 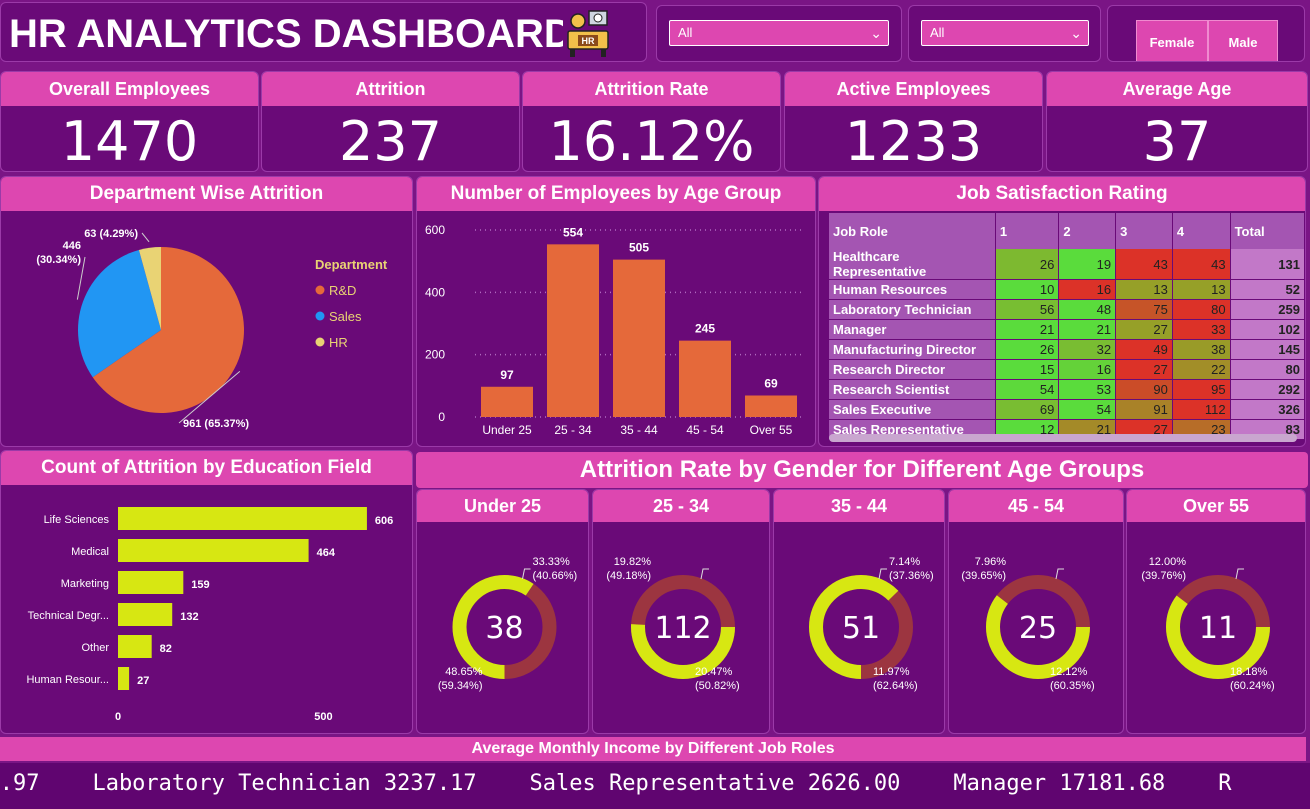 I want to click on table-header-cell: 1, so click(x=1027, y=231).